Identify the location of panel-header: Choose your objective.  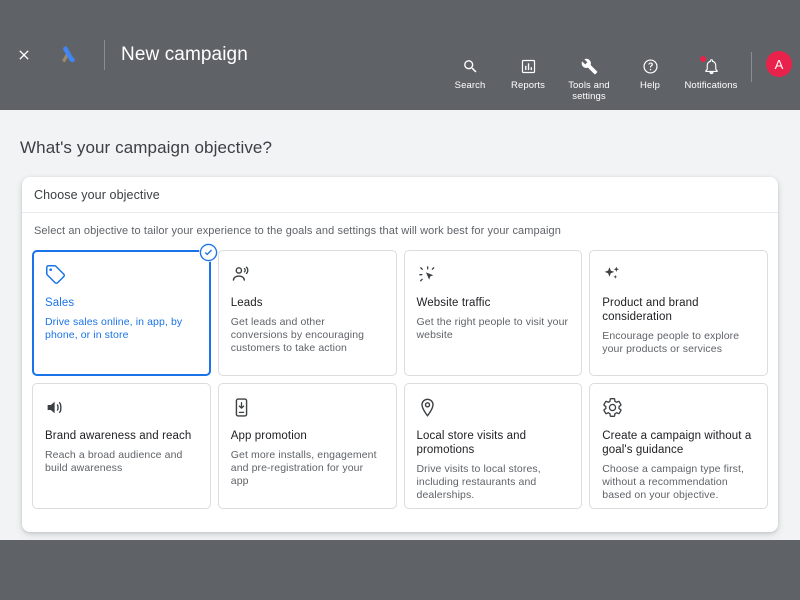
(400, 195).